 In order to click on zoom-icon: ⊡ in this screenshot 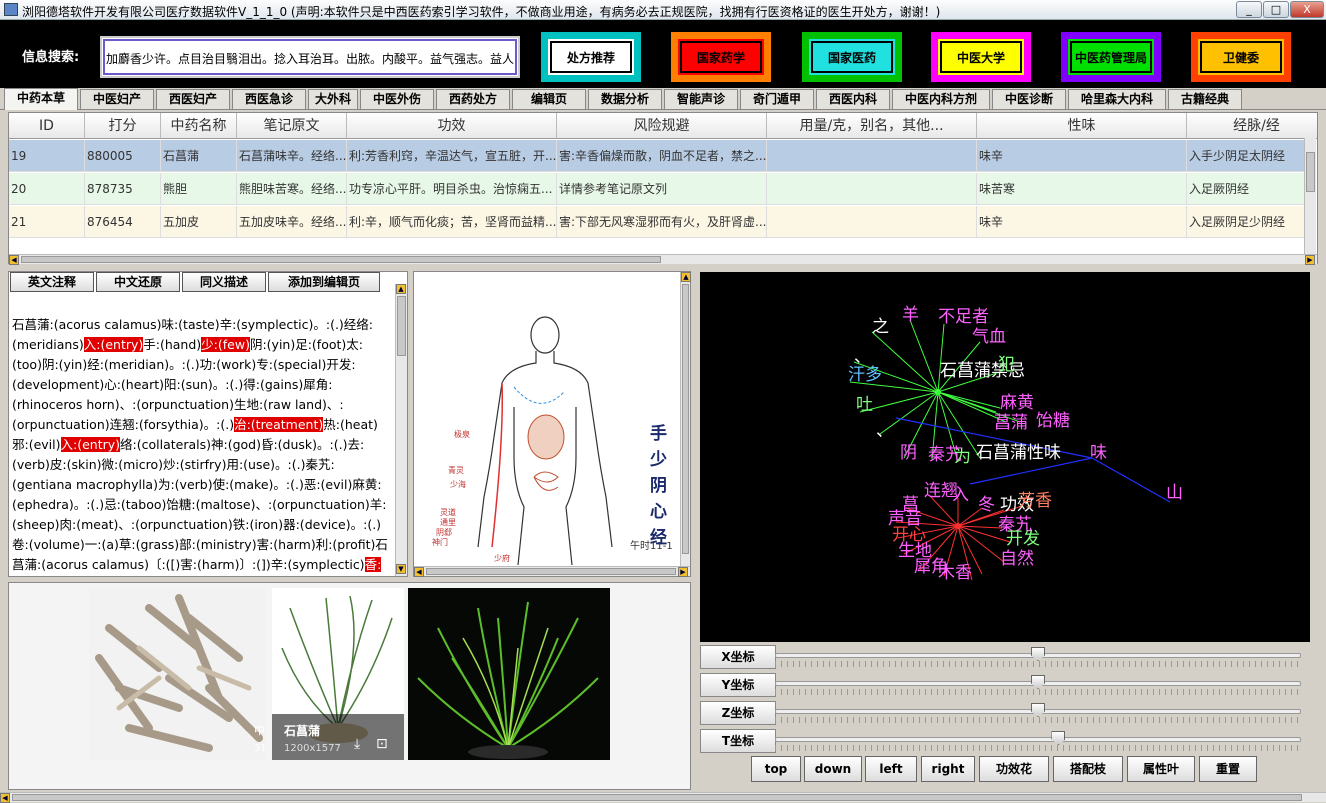, I will do `click(382, 744)`.